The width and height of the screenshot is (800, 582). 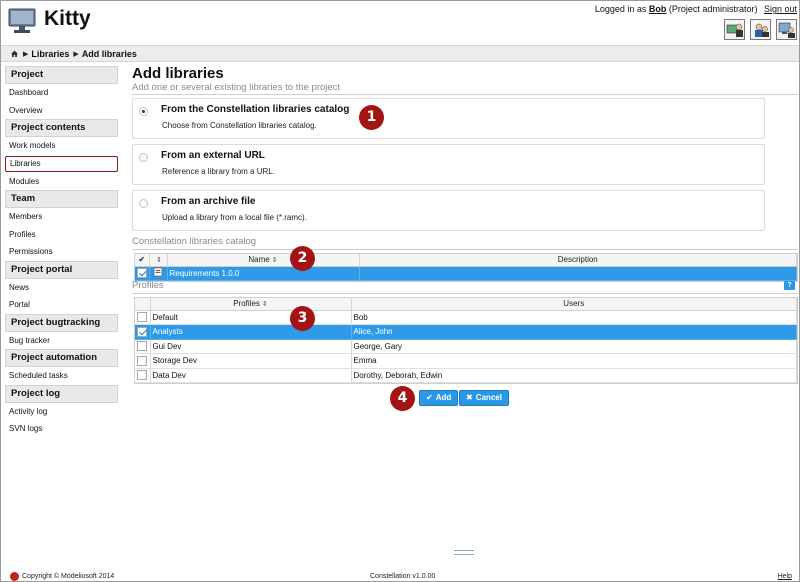 I want to click on admin-toolbar, so click(x=760, y=29).